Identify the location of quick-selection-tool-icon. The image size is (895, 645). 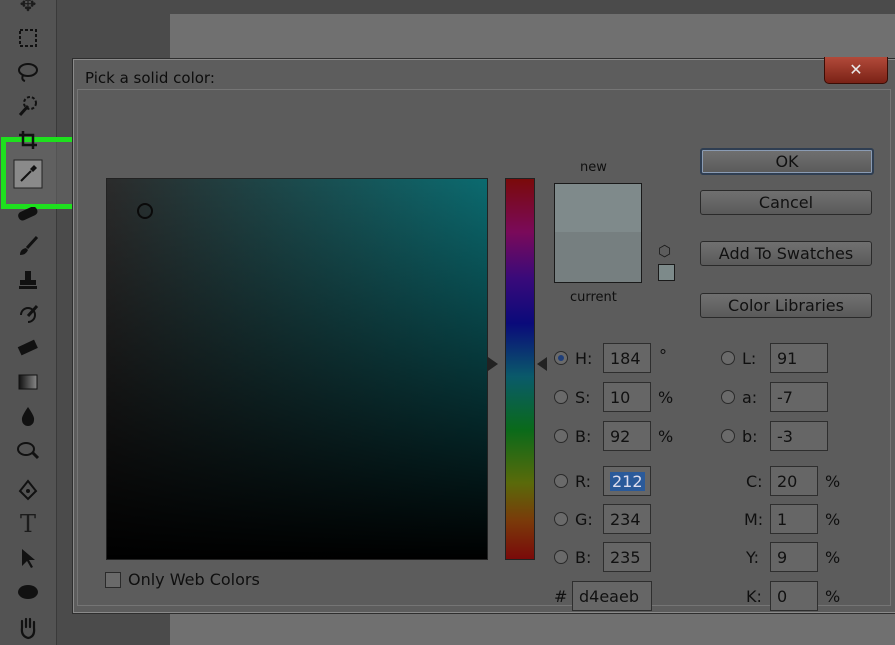
(28, 106).